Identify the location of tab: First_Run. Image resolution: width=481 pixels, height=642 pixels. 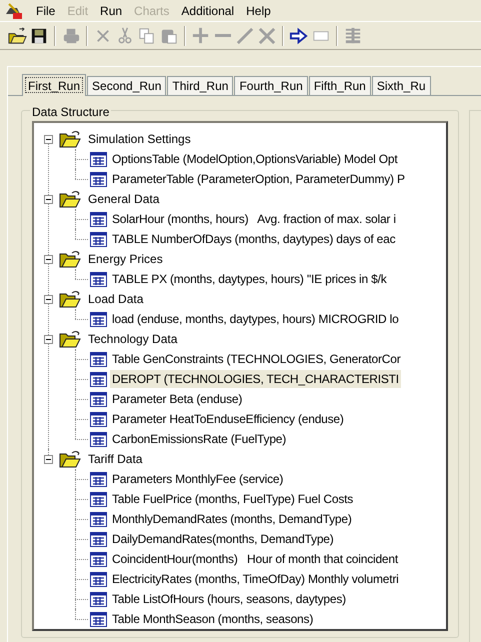
(54, 85).